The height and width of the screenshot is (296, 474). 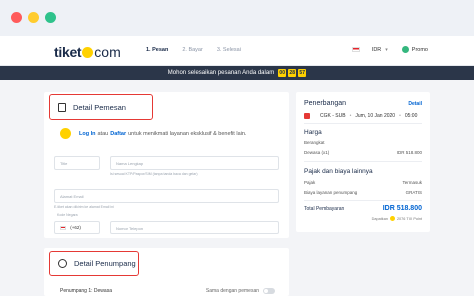 What do you see at coordinates (130, 163) in the screenshot?
I see `name-placeholder: Nama Lengkap` at bounding box center [130, 163].